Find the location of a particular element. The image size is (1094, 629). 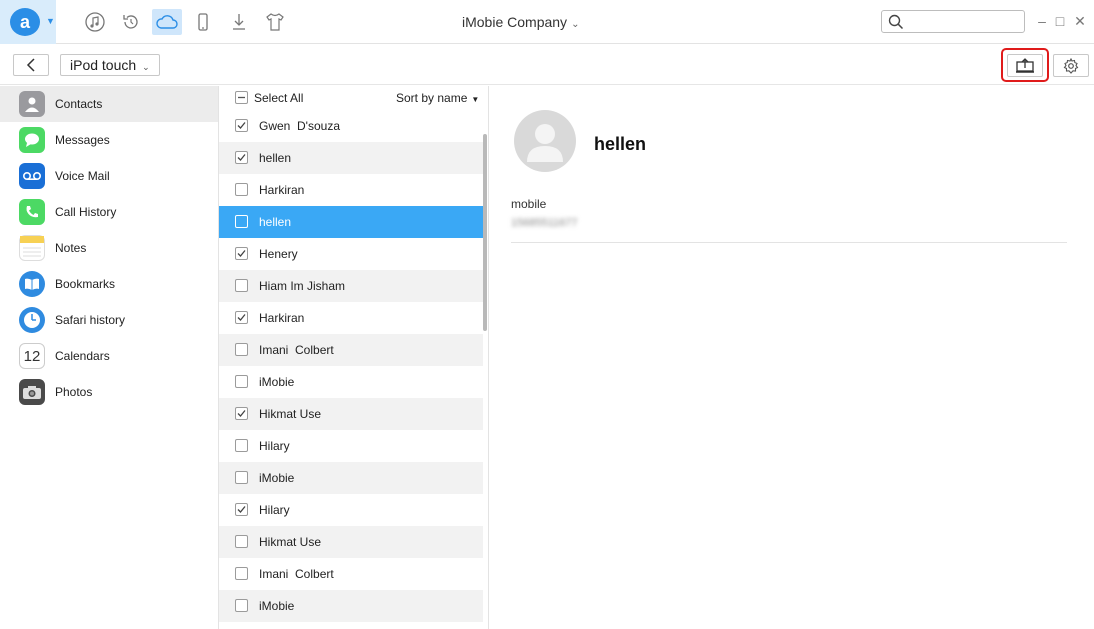

app-logo-button: a ▼ is located at coordinates (28, 22).